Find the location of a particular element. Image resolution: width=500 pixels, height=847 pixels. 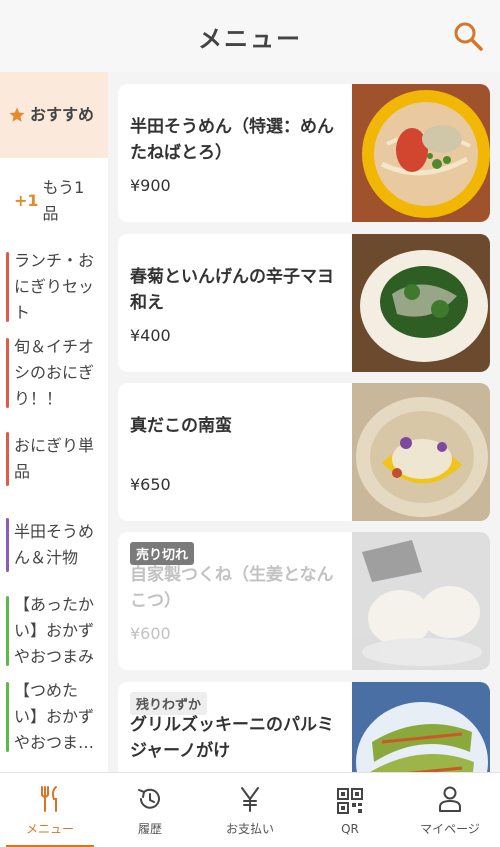

tab-label: お支払い is located at coordinates (249, 829).